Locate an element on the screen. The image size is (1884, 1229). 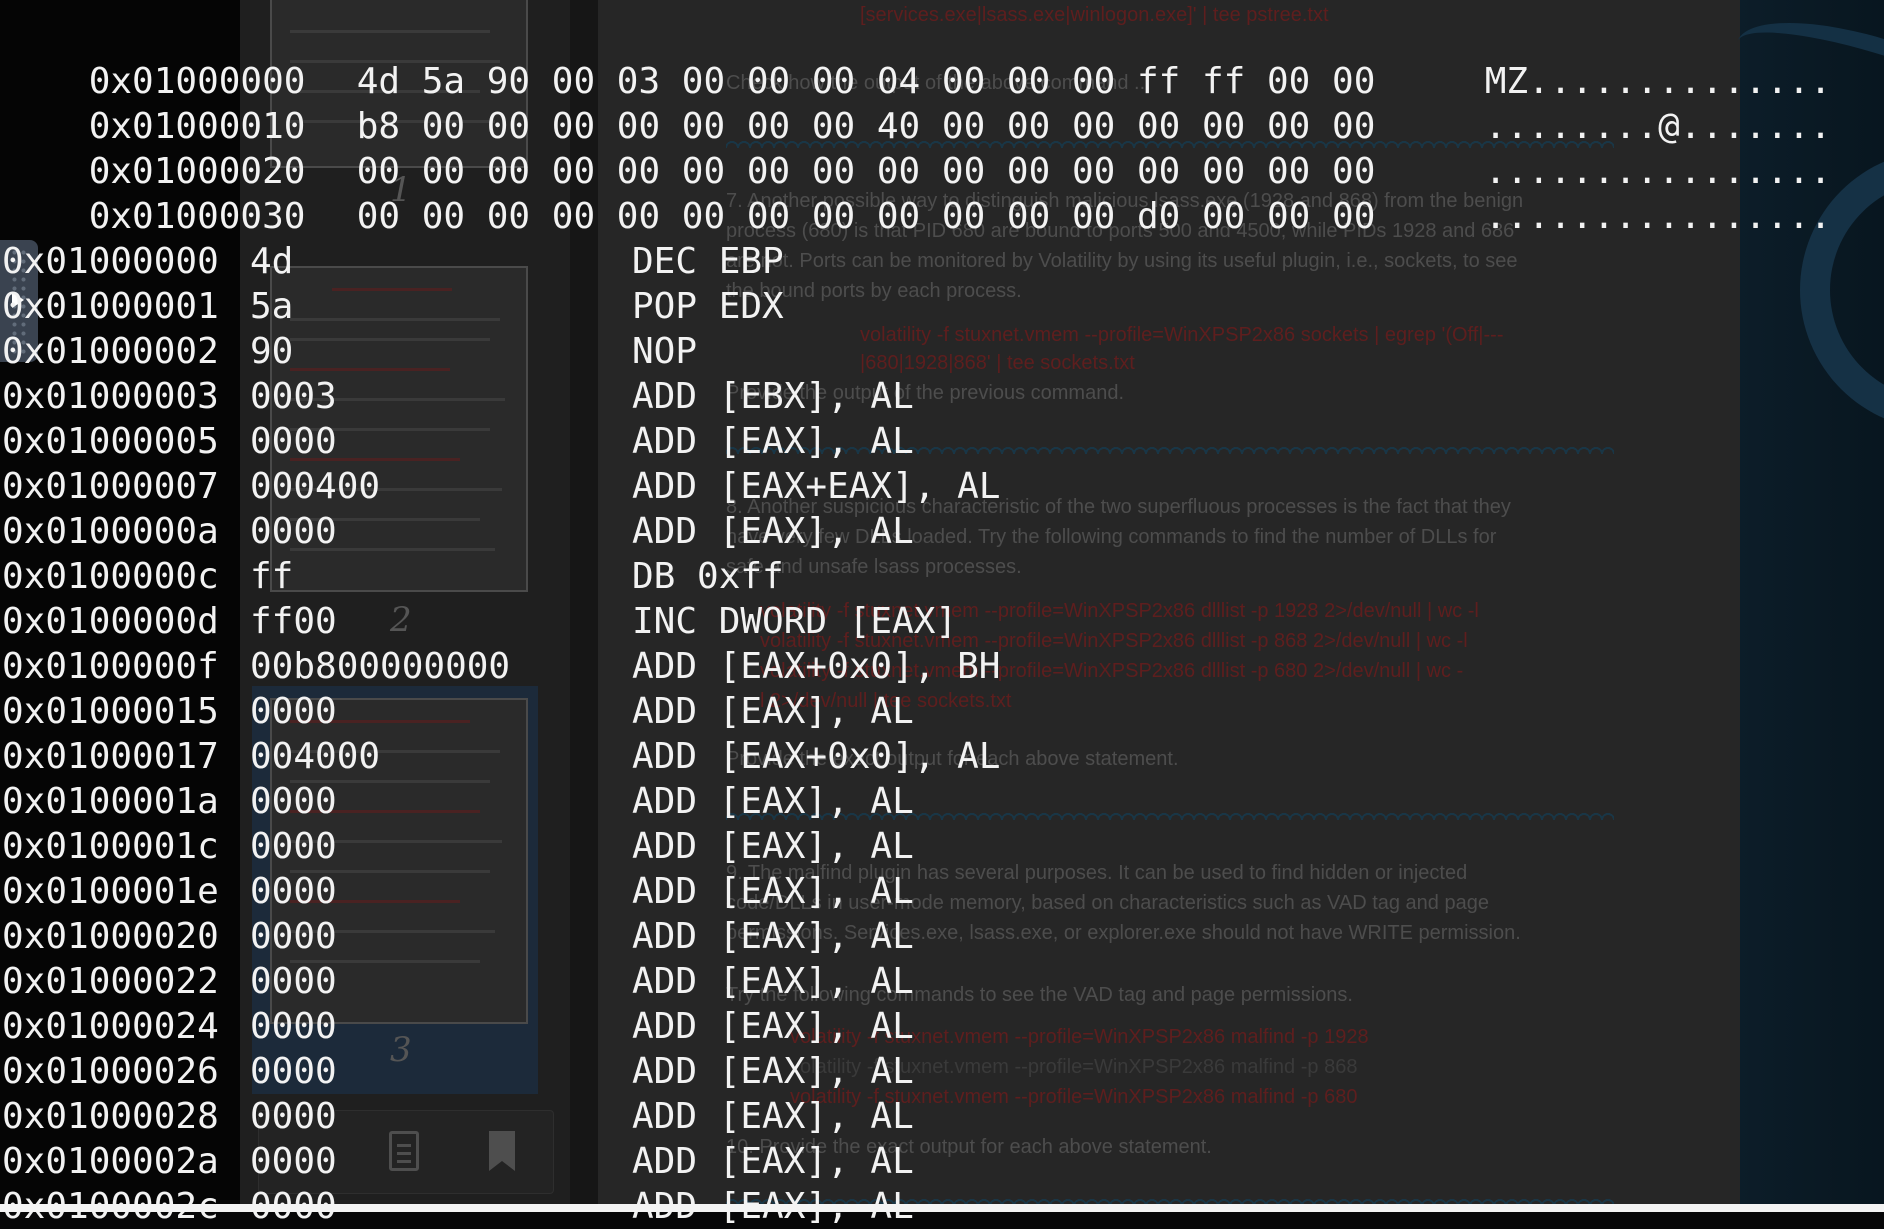
window-bottom-edge is located at coordinates (942, 1208).